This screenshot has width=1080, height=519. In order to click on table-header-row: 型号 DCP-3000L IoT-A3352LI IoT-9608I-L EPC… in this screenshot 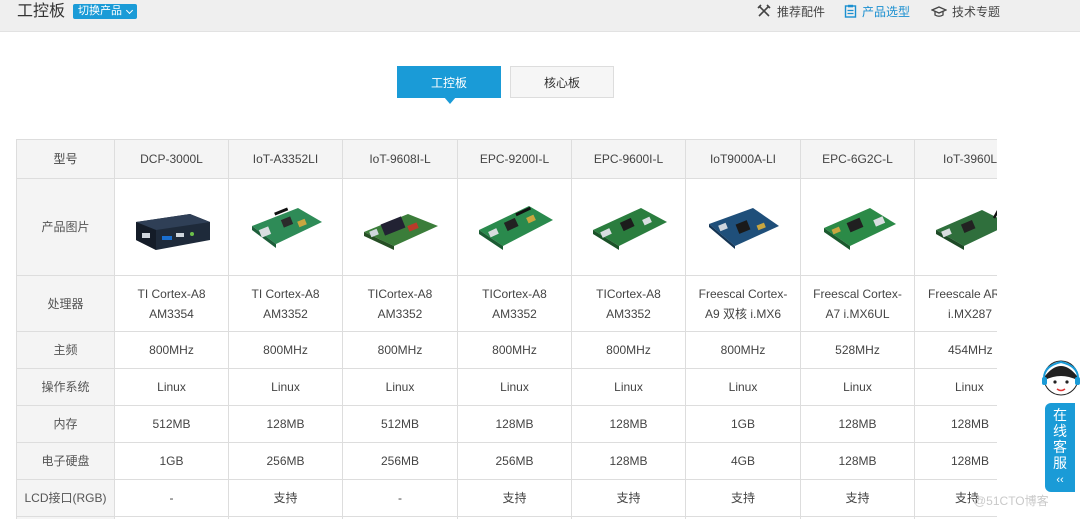, I will do `click(506, 159)`.